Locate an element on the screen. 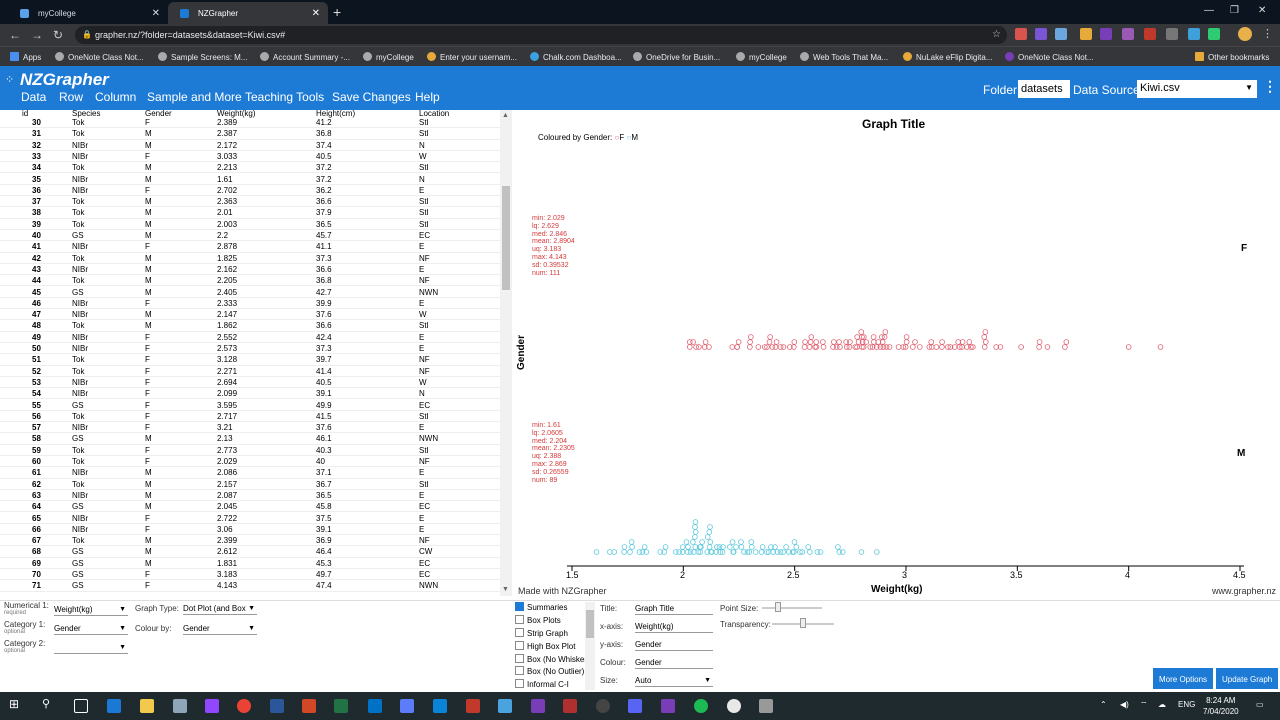 The image size is (1280, 720). checkbox-high-box-plot: High Box Plot is located at coordinates (545, 646).